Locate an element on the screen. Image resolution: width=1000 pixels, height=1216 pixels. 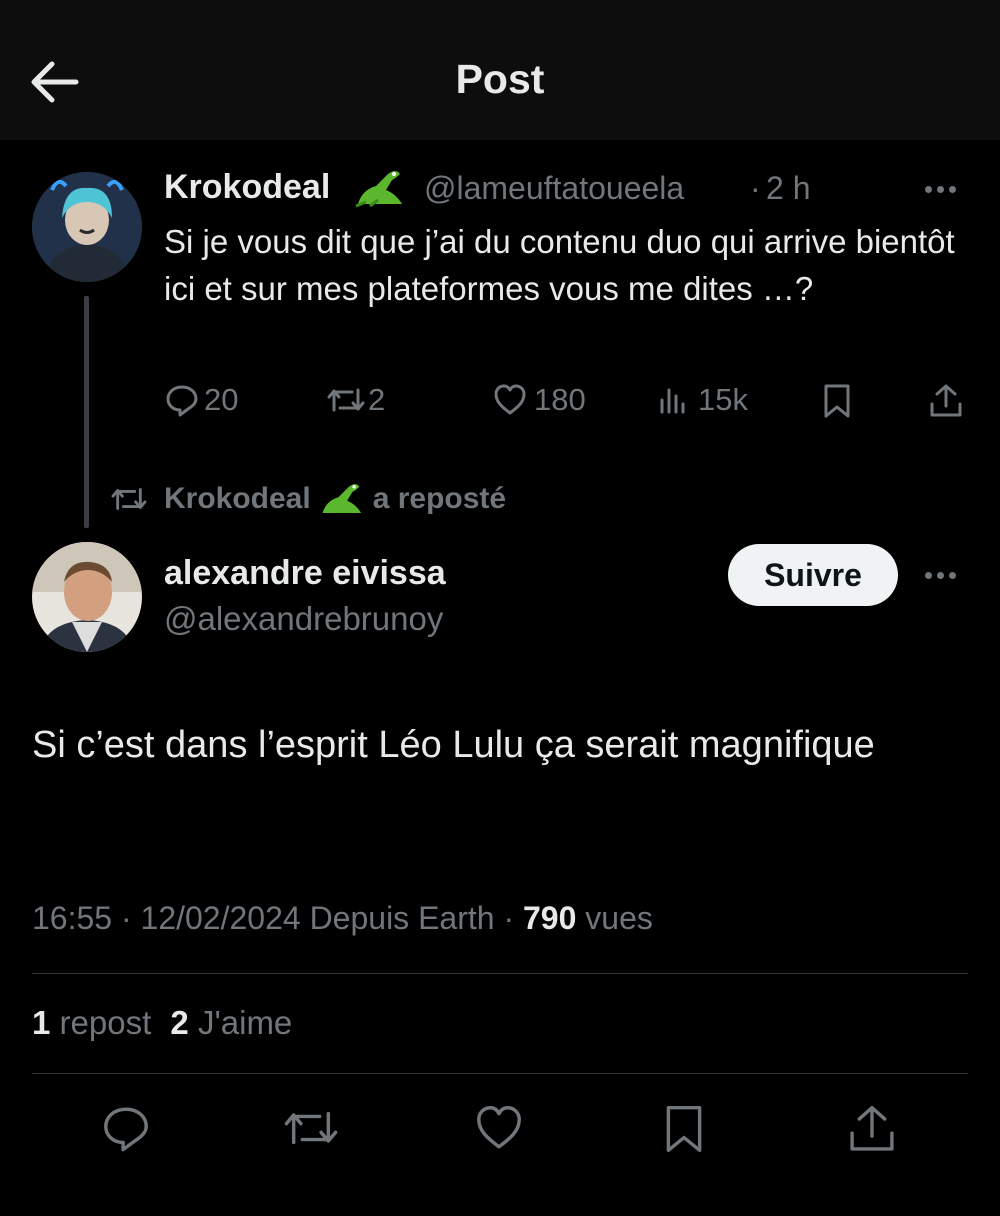
quoted-author-handle: @lameuftatoueela is located at coordinates (554, 188).